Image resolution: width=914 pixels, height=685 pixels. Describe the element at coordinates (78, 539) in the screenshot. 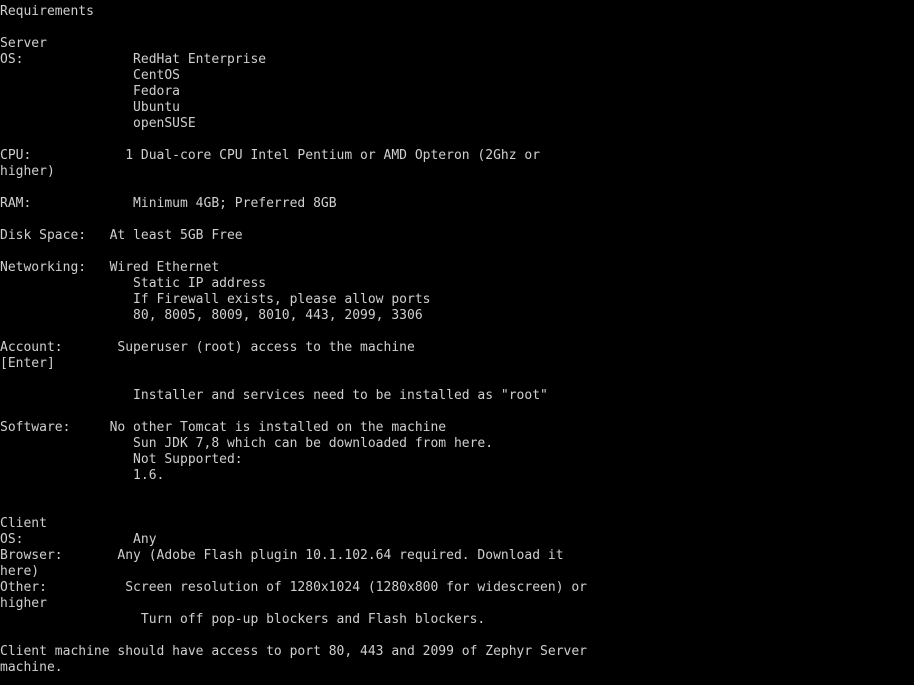

I see `doc-line-client-os: OS: Any` at that location.